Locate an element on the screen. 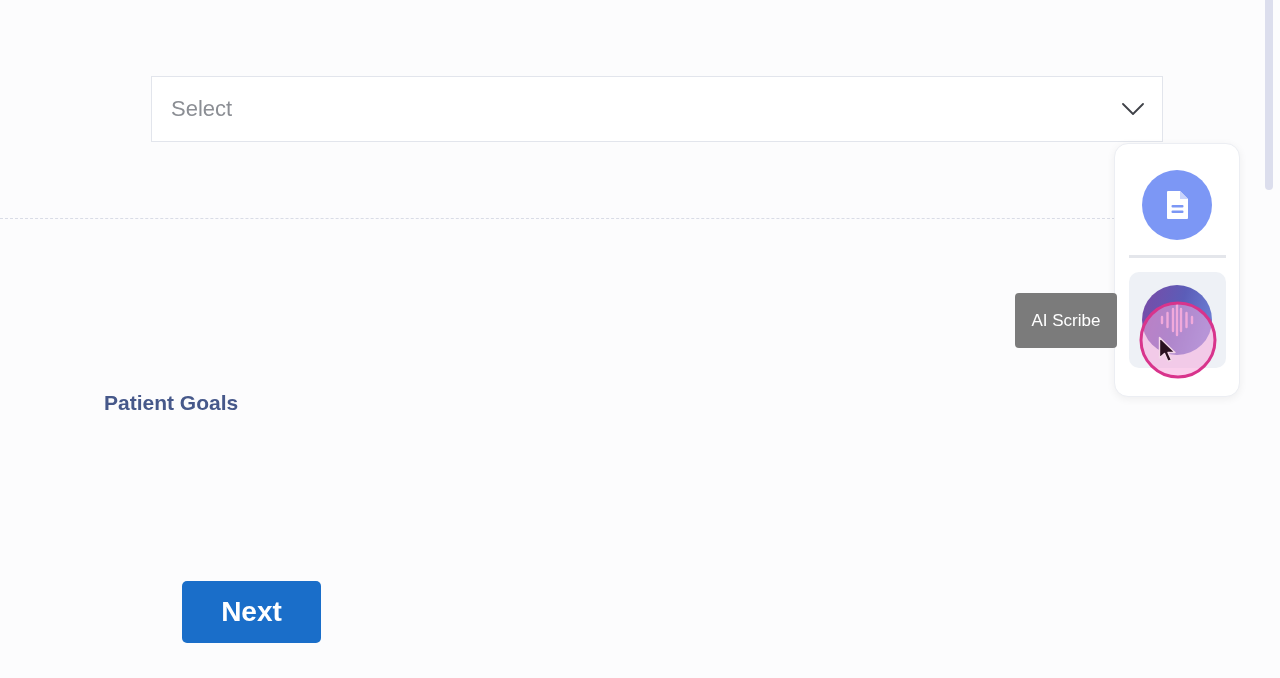  scribe-button is located at coordinates (1177, 320).